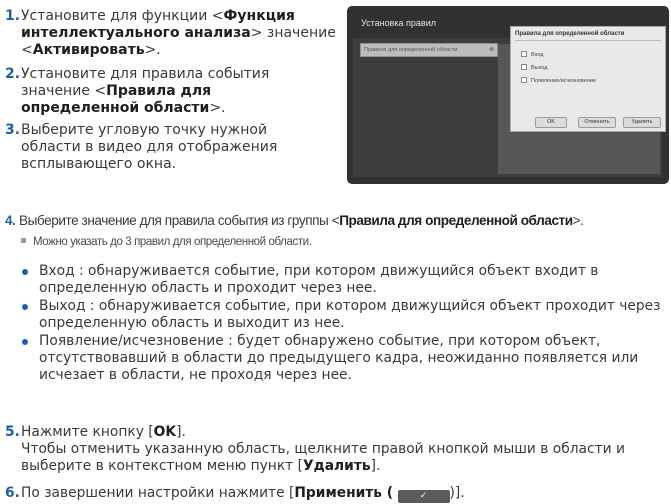 This screenshot has height=504, width=671. I want to click on step-text: Установите для функции <, so click(122, 16).